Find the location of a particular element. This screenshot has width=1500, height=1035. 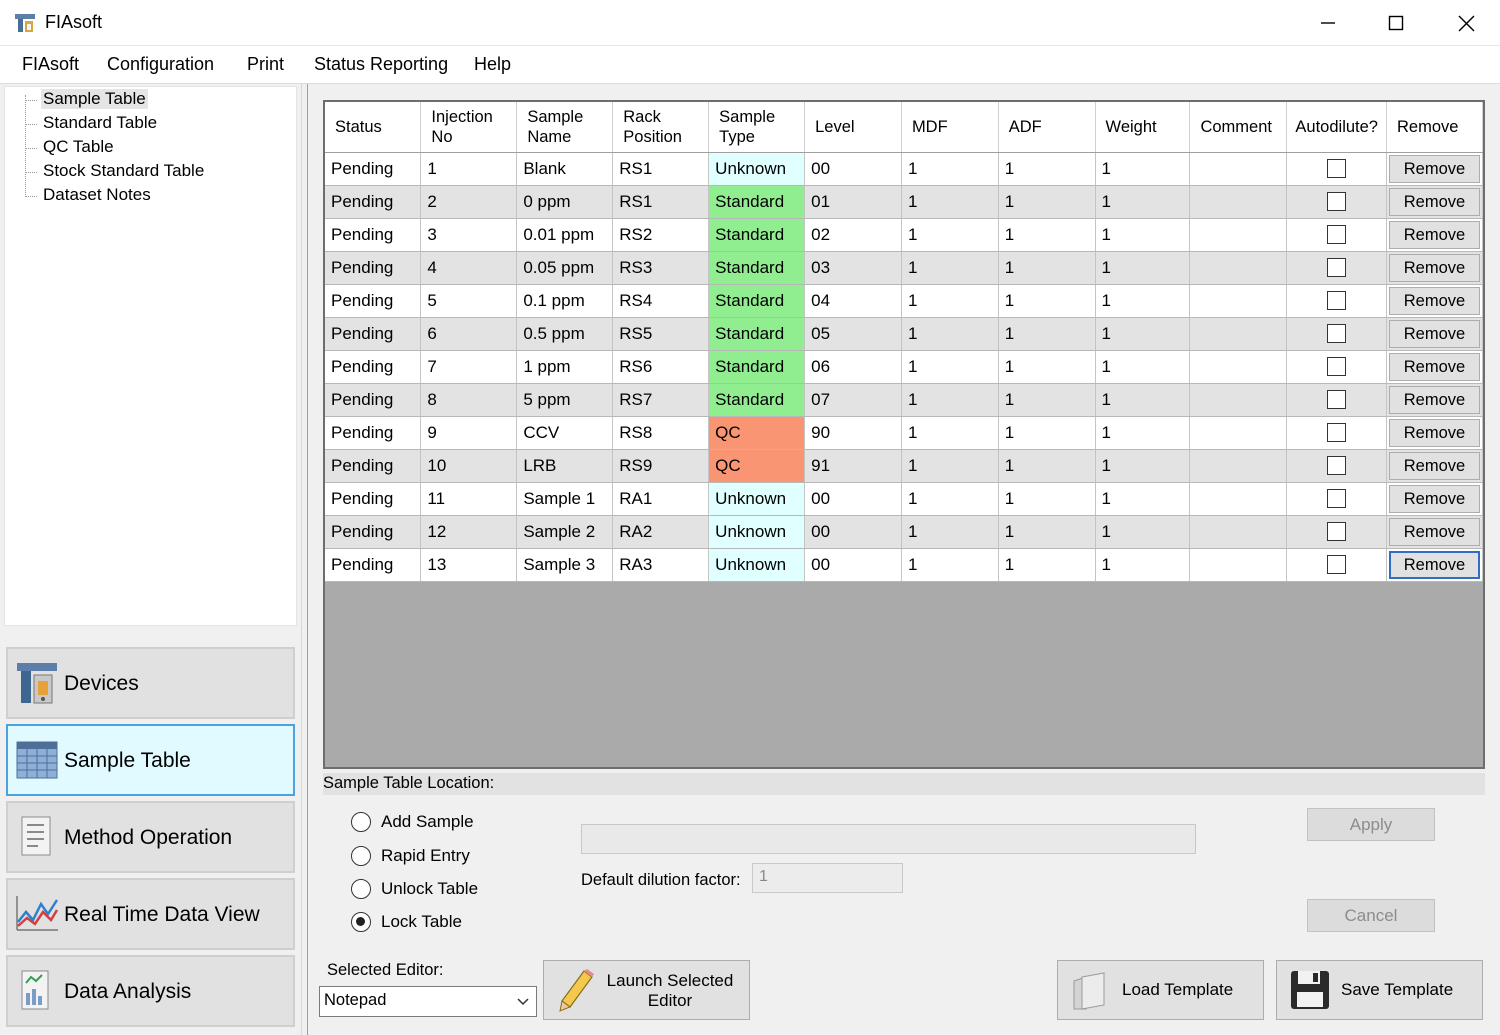

cell-injection-no: 2 is located at coordinates (469, 202).